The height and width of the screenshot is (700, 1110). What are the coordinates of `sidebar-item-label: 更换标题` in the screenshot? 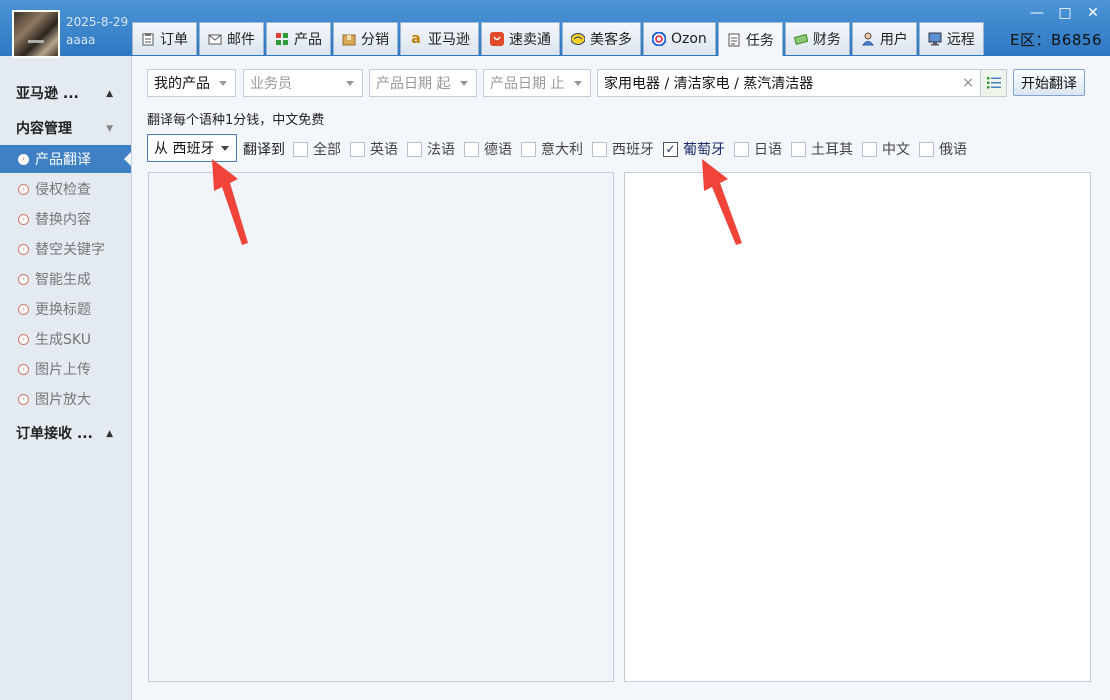 It's located at (63, 310).